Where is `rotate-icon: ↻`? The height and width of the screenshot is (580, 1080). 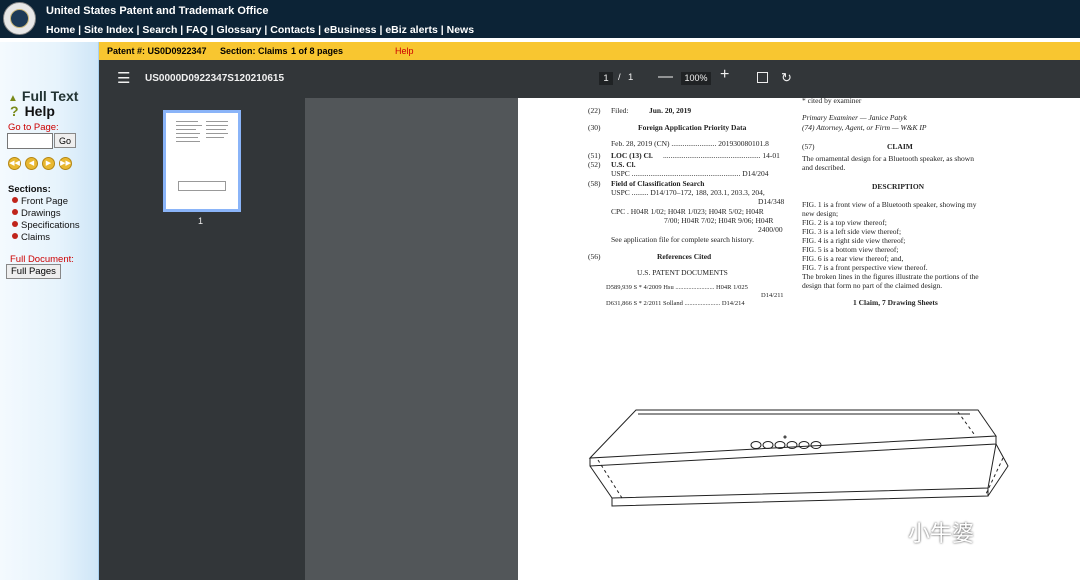
rotate-icon: ↻ is located at coordinates (786, 78).